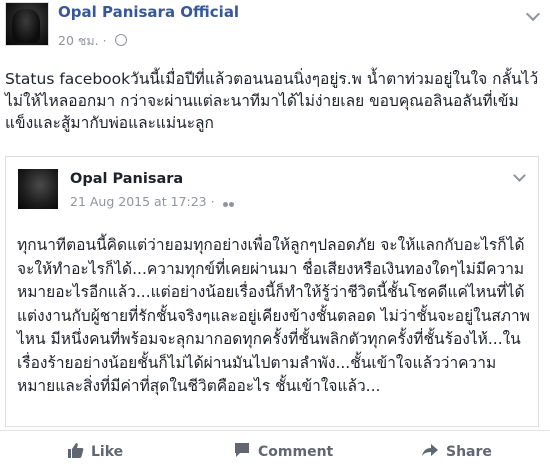 The height and width of the screenshot is (476, 550). Describe the element at coordinates (430, 450) in the screenshot. I see `share-icon` at that location.